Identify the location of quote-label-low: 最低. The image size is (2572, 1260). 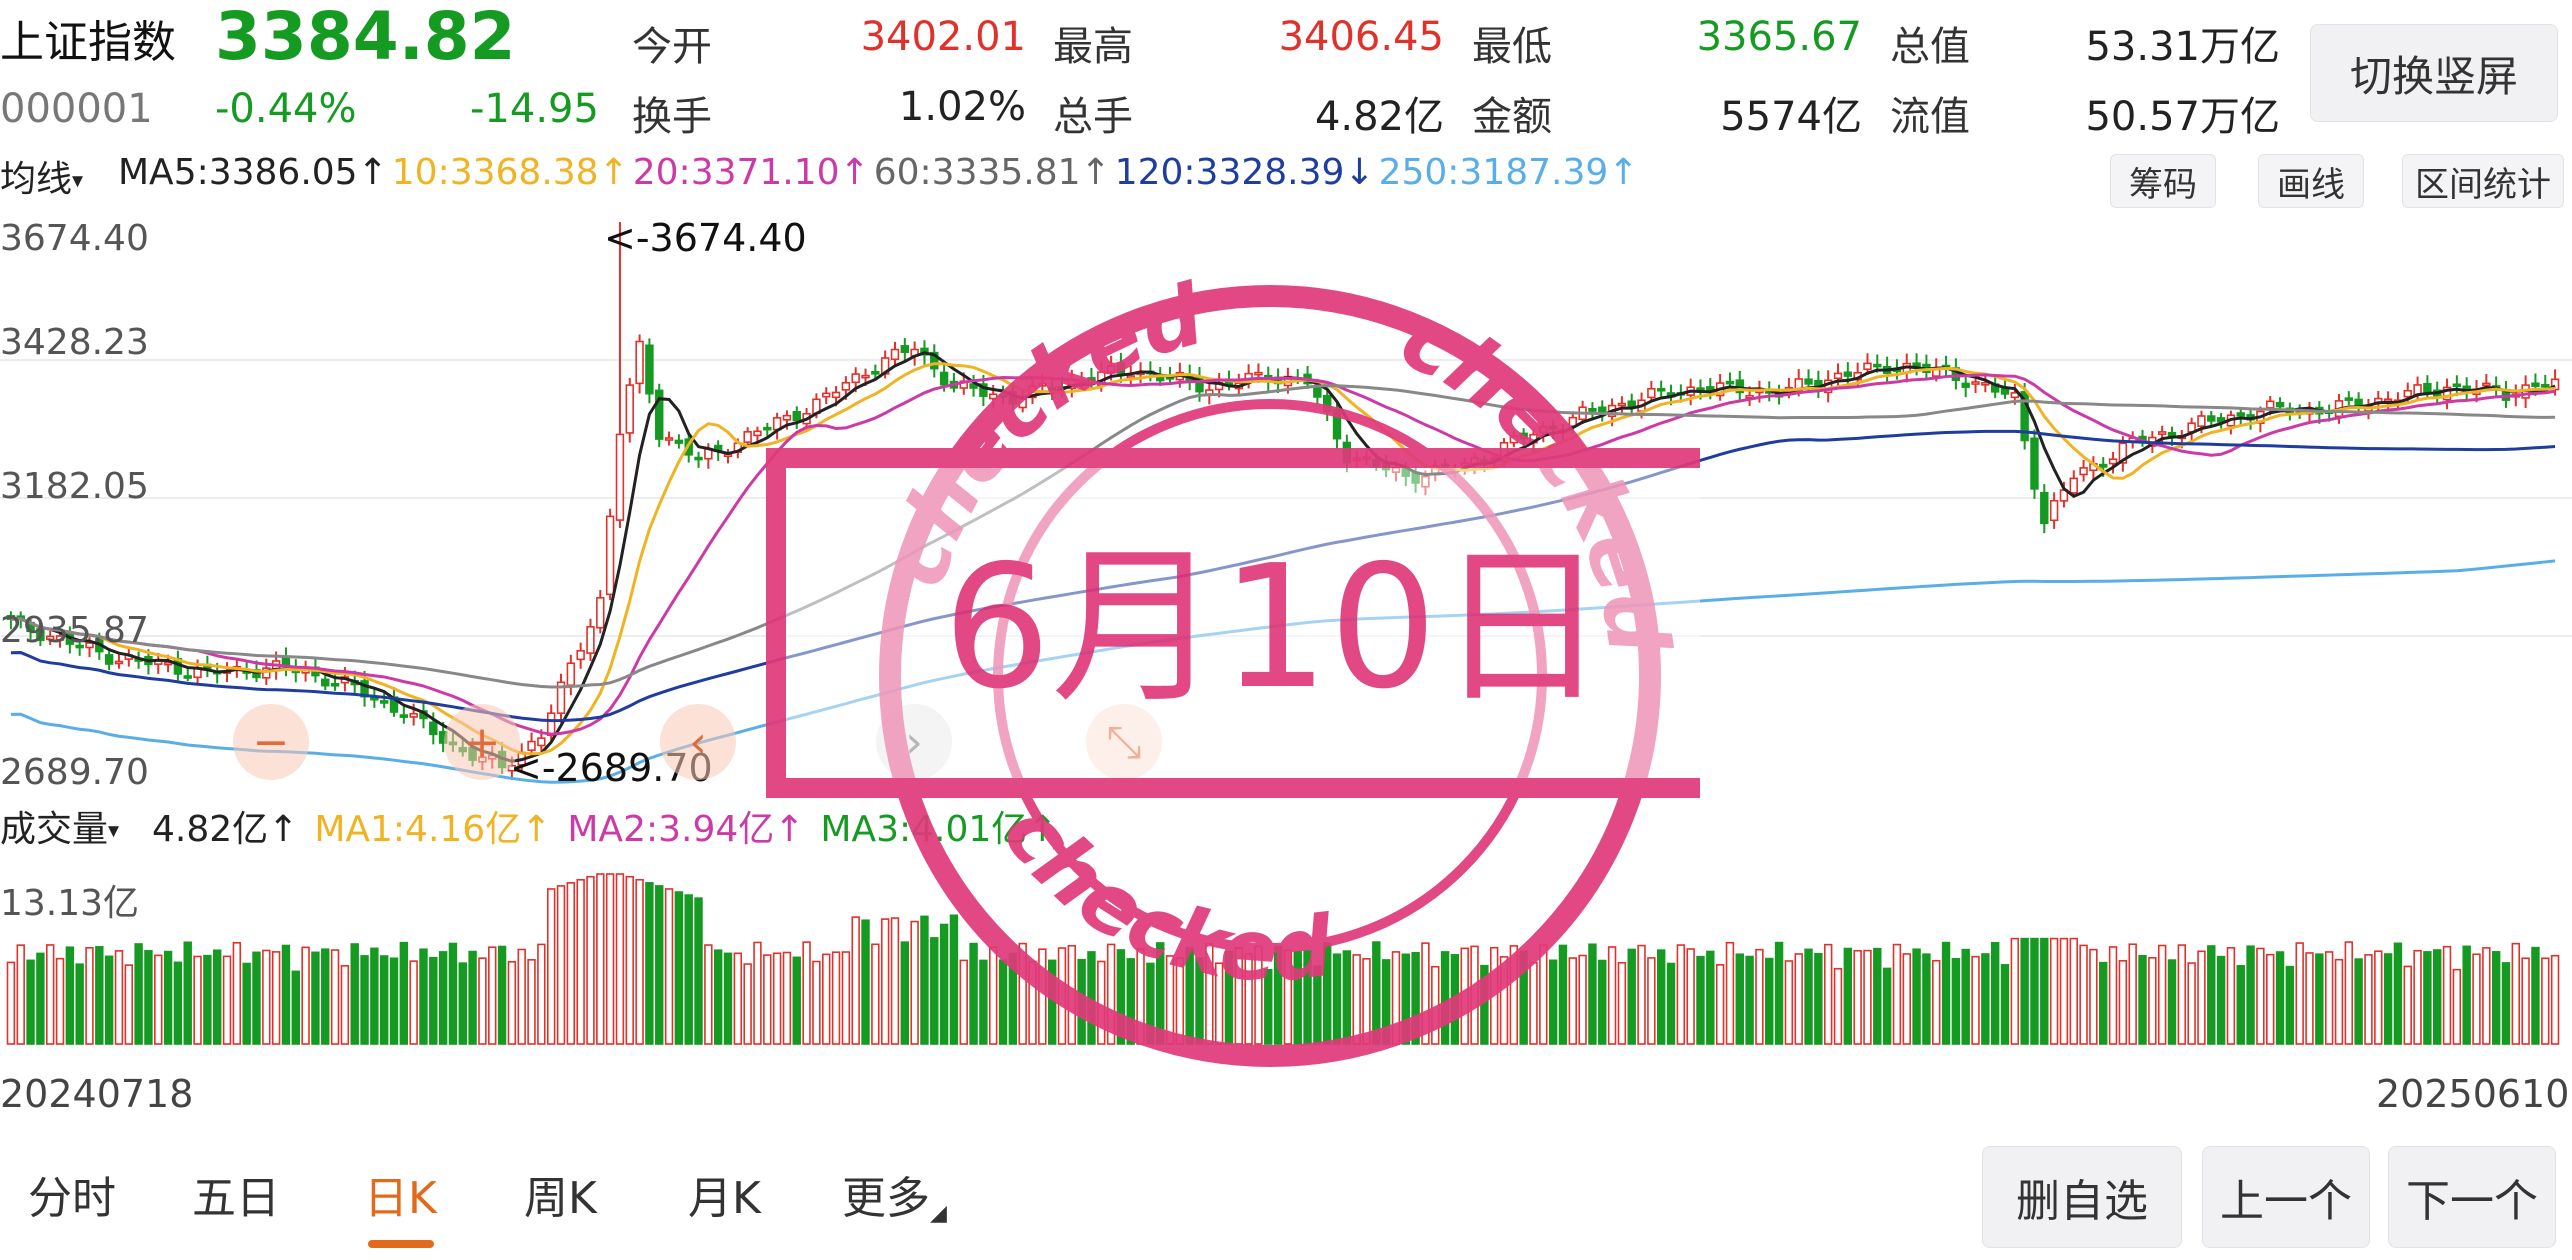
(1512, 47).